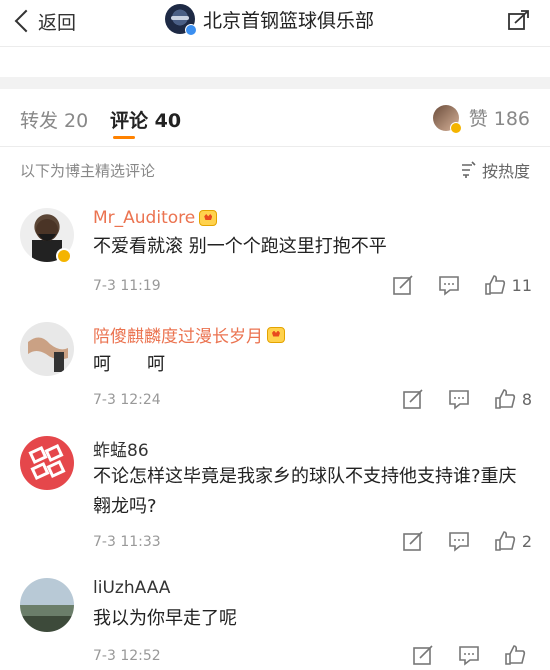 This screenshot has height=670, width=550. I want to click on chevron-left-icon, so click(26, 21).